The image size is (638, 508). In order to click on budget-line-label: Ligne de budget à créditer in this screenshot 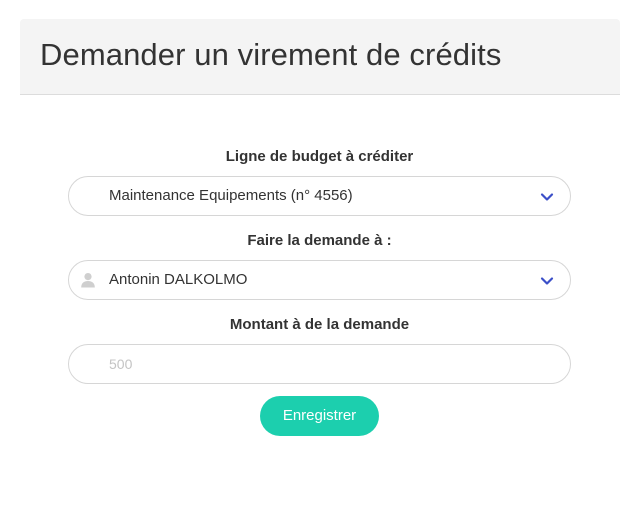, I will do `click(319, 156)`.